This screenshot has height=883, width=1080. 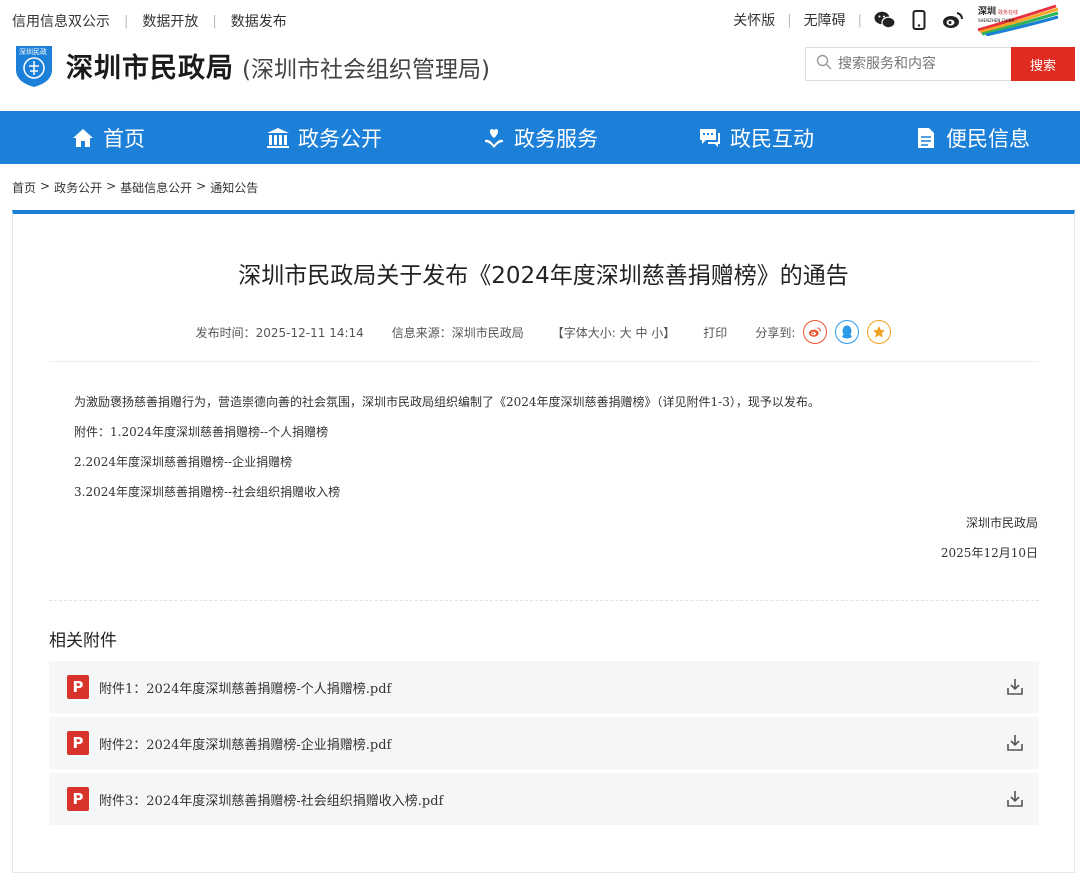 What do you see at coordinates (919, 20) in the screenshot?
I see `mobile-icon` at bounding box center [919, 20].